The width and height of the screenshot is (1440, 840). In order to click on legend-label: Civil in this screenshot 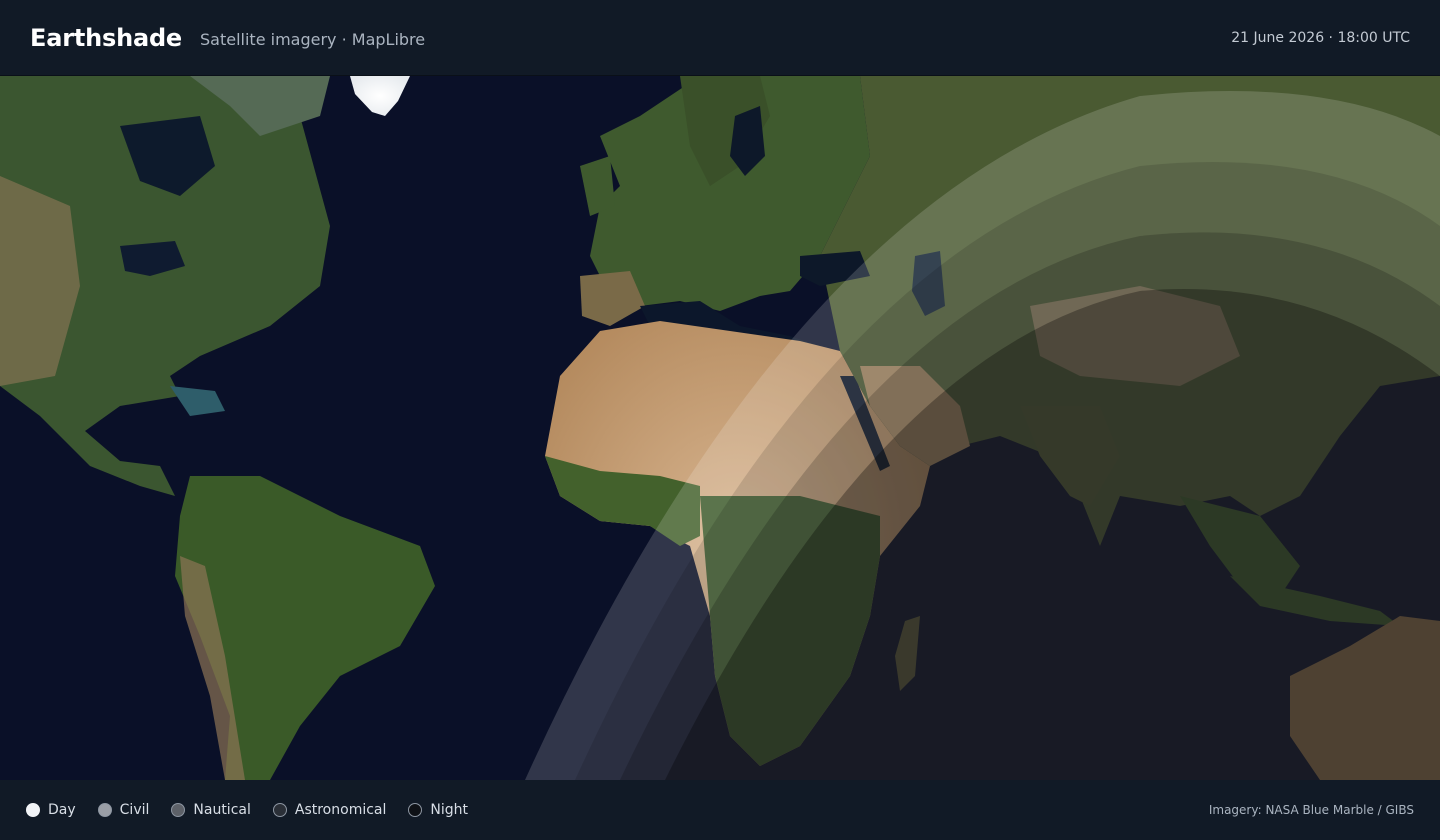, I will do `click(134, 810)`.